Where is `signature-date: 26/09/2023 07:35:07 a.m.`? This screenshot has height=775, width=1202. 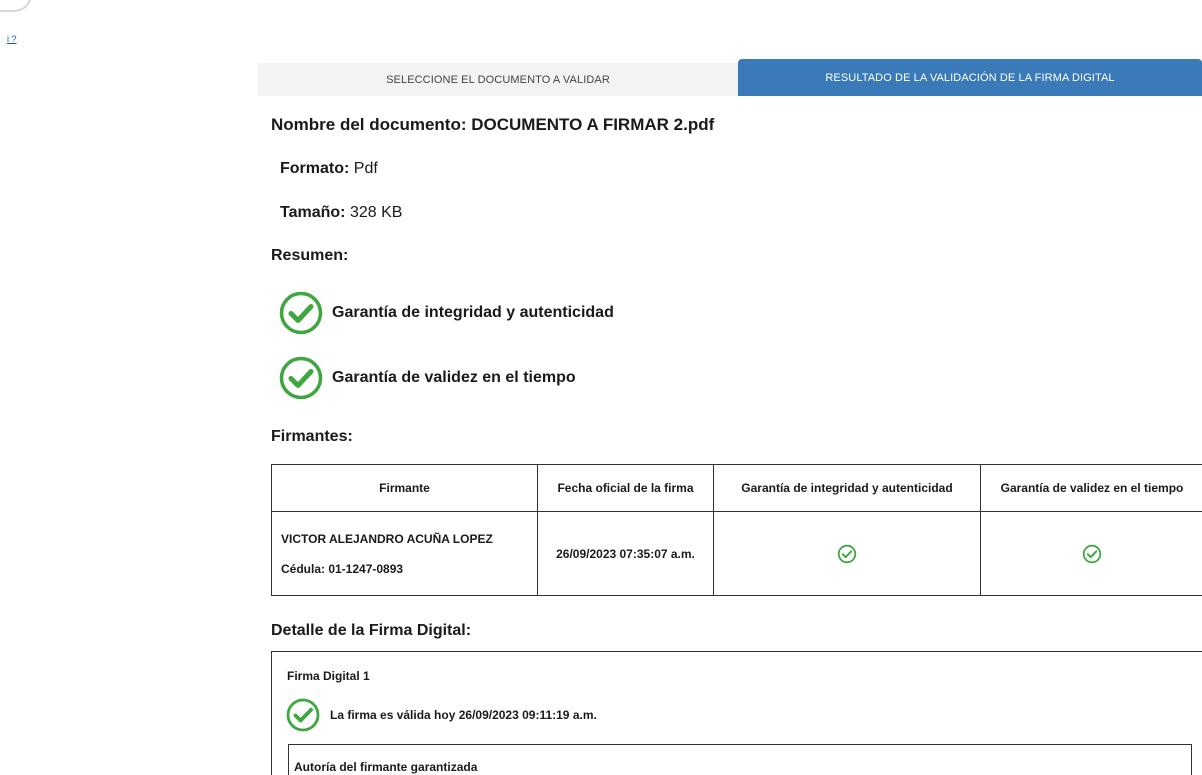
signature-date: 26/09/2023 07:35:07 a.m. is located at coordinates (625, 553).